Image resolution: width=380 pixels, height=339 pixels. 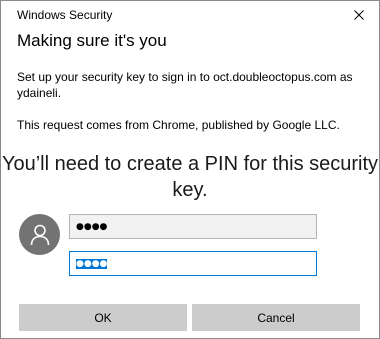 What do you see at coordinates (190, 15) in the screenshot?
I see `title-bar: Windows Security` at bounding box center [190, 15].